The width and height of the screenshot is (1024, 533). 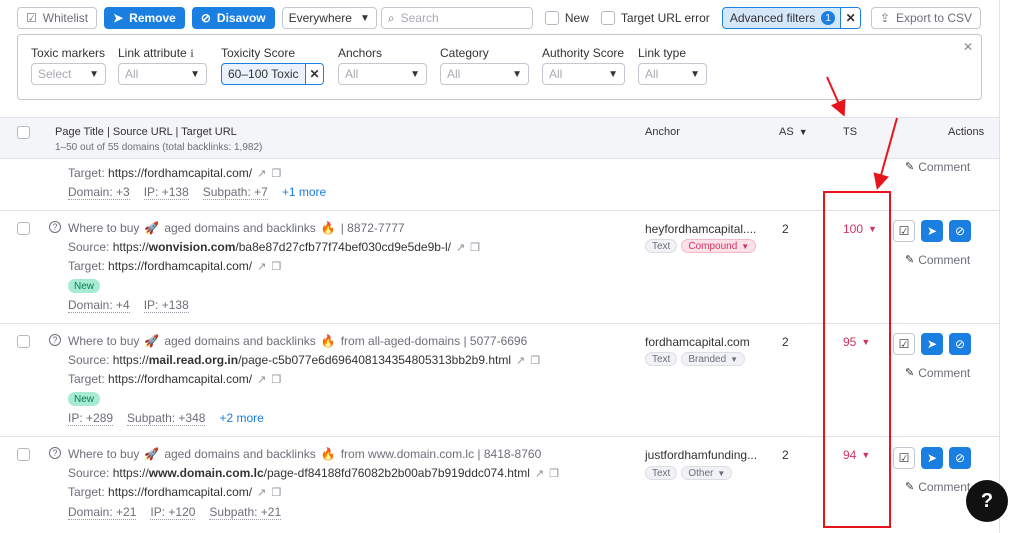 I want to click on filter-label: Category, so click(x=464, y=53).